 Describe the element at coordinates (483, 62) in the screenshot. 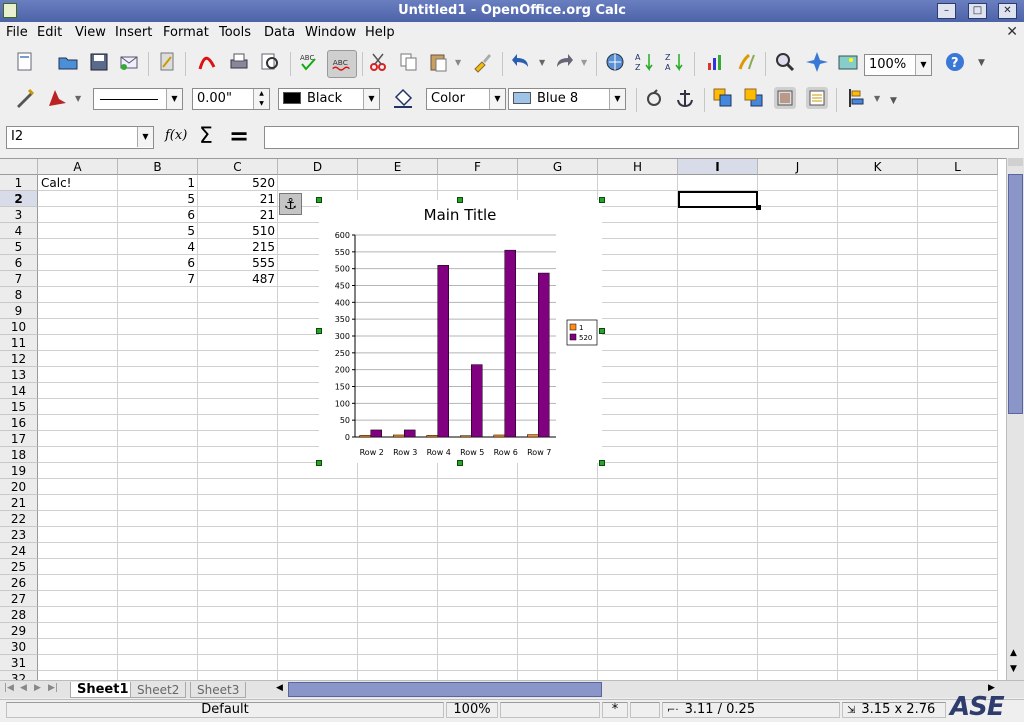

I see `format-paintbrush-icon` at that location.